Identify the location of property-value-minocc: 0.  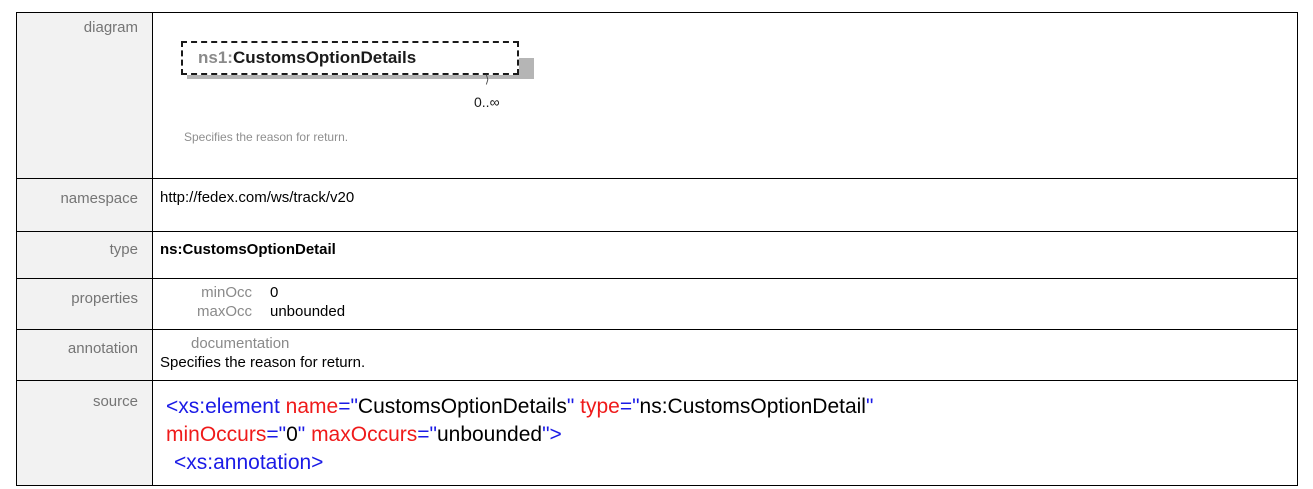
(274, 292).